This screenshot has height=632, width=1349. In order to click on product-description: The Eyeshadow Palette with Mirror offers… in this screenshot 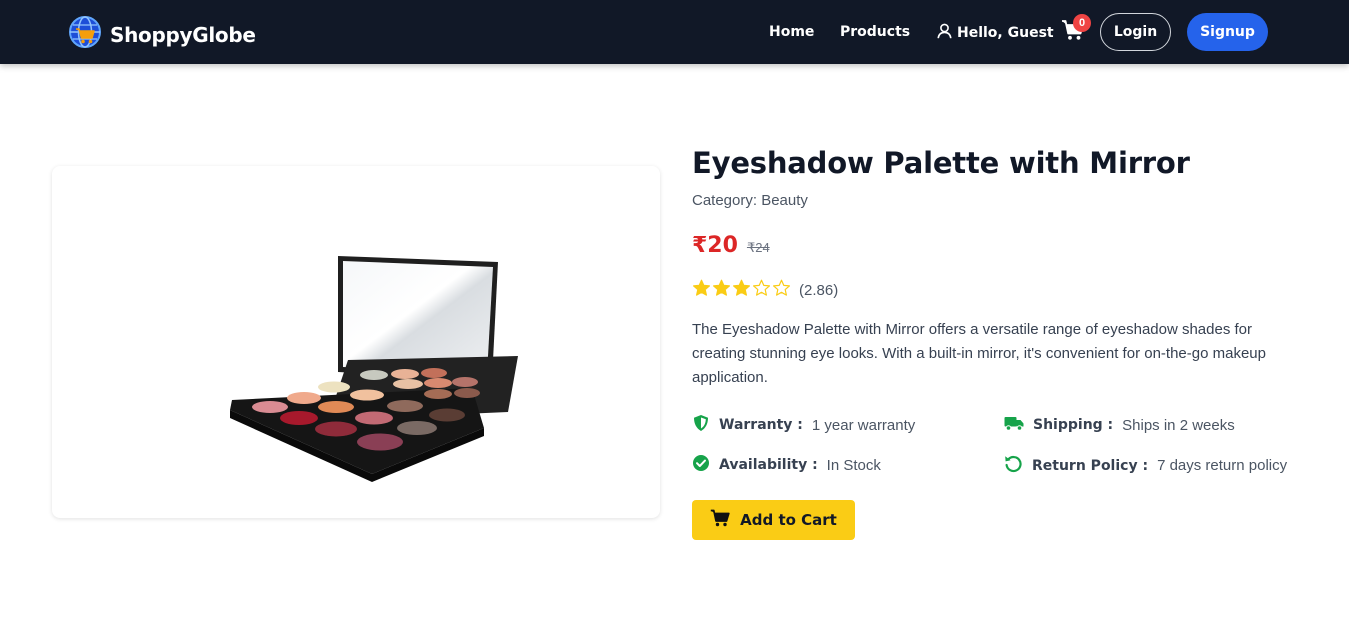, I will do `click(979, 353)`.